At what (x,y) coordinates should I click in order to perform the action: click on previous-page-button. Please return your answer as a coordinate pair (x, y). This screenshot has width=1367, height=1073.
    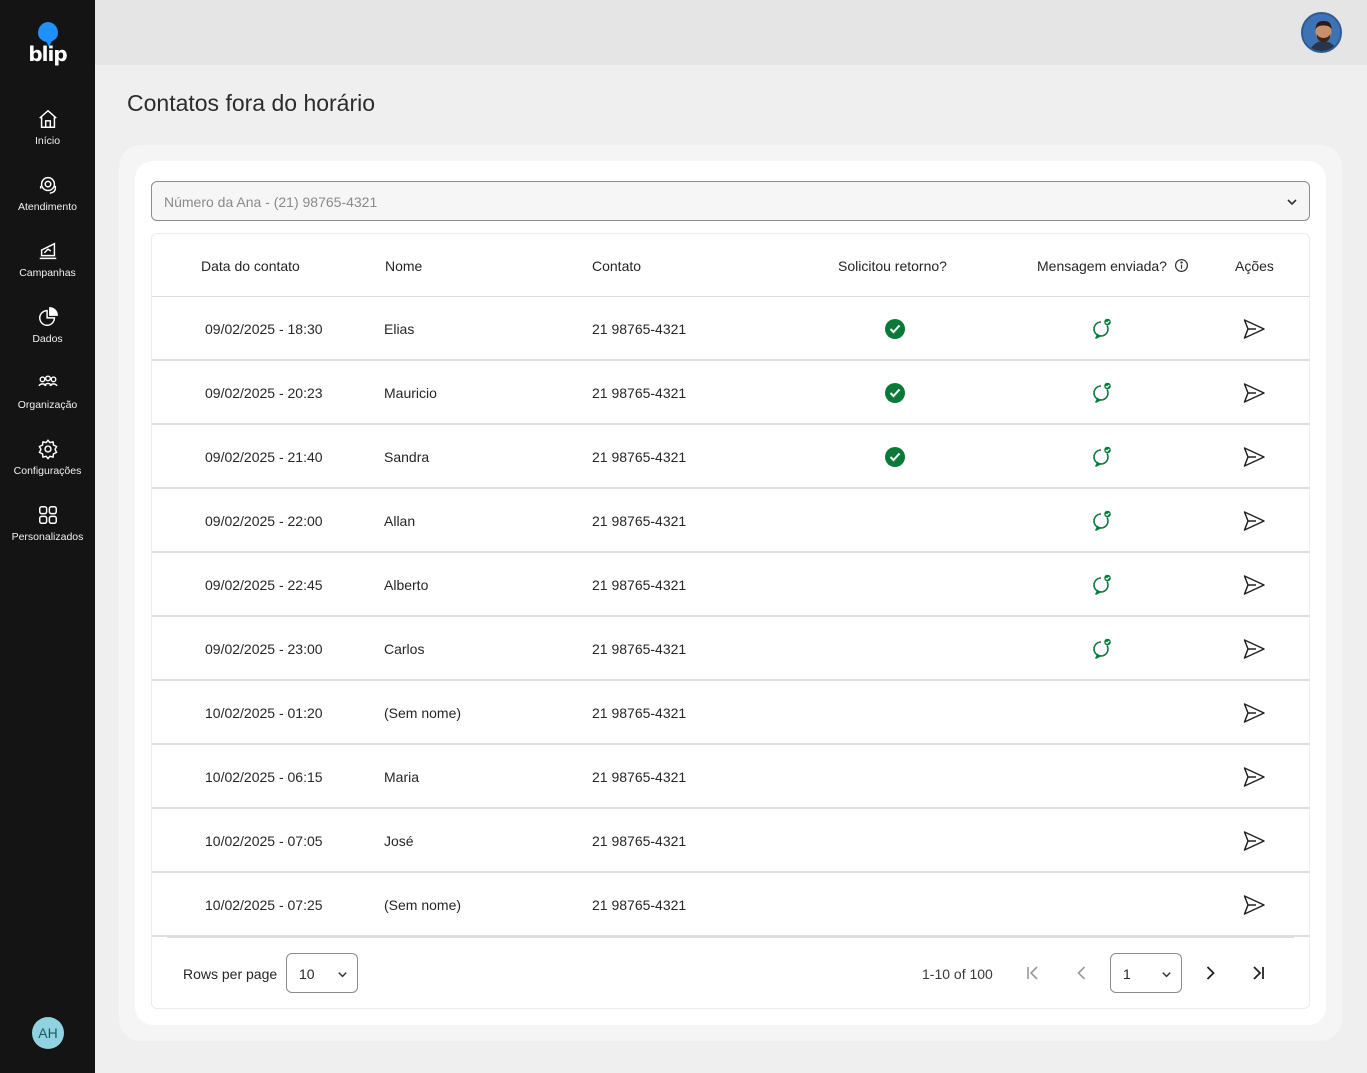
    Looking at the image, I should click on (1082, 973).